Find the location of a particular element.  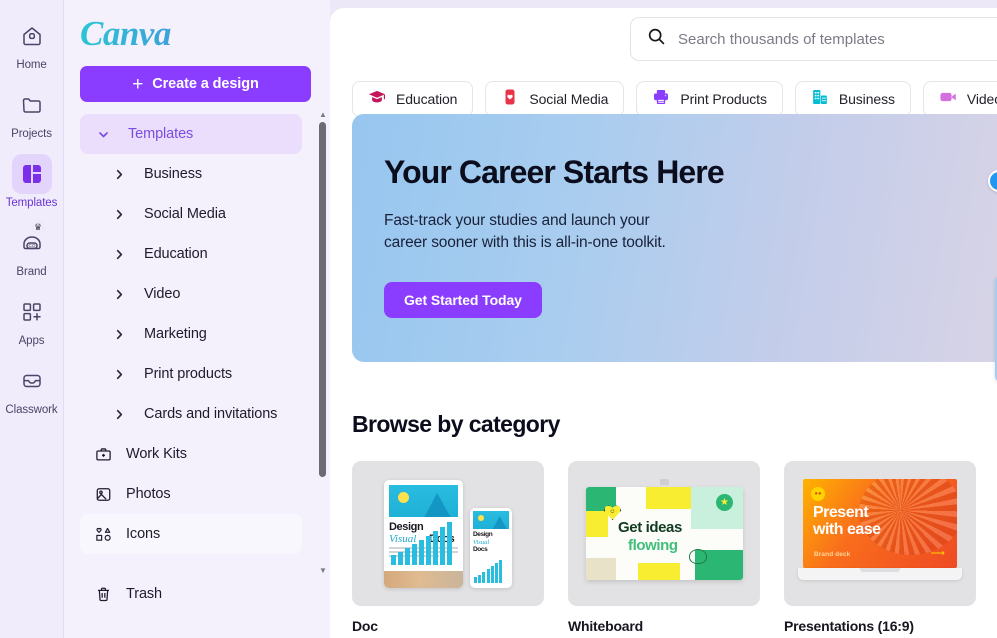

sun-shape-small is located at coordinates (481, 518).